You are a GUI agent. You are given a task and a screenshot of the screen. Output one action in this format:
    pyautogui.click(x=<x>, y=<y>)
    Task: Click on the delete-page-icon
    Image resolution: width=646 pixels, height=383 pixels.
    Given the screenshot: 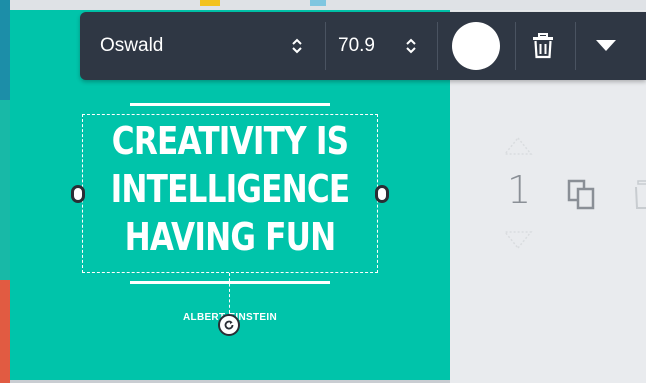 What is the action you would take?
    pyautogui.click(x=639, y=195)
    